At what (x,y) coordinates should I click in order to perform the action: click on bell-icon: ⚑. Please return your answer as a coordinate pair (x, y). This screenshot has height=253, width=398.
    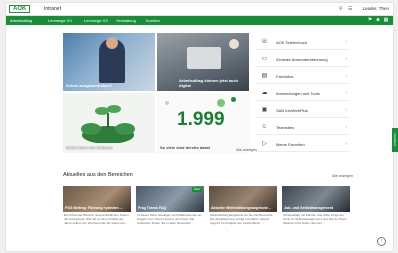
    Looking at the image, I should click on (370, 20).